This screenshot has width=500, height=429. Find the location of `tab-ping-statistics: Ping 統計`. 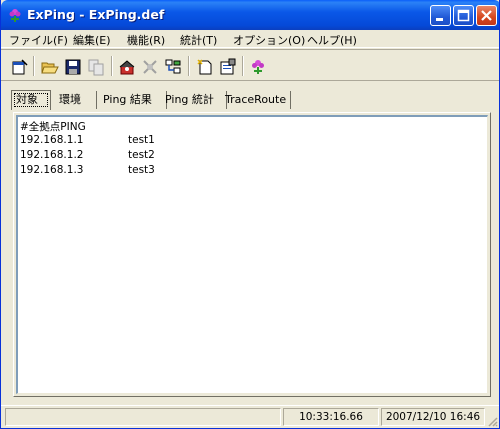

tab-ping-statistics: Ping 統計 is located at coordinates (194, 100).